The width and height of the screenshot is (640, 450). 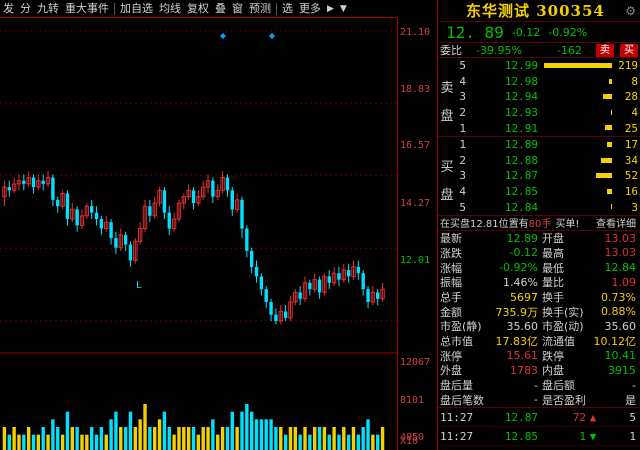 I want to click on stat-value: 13.03, so click(x=620, y=238).